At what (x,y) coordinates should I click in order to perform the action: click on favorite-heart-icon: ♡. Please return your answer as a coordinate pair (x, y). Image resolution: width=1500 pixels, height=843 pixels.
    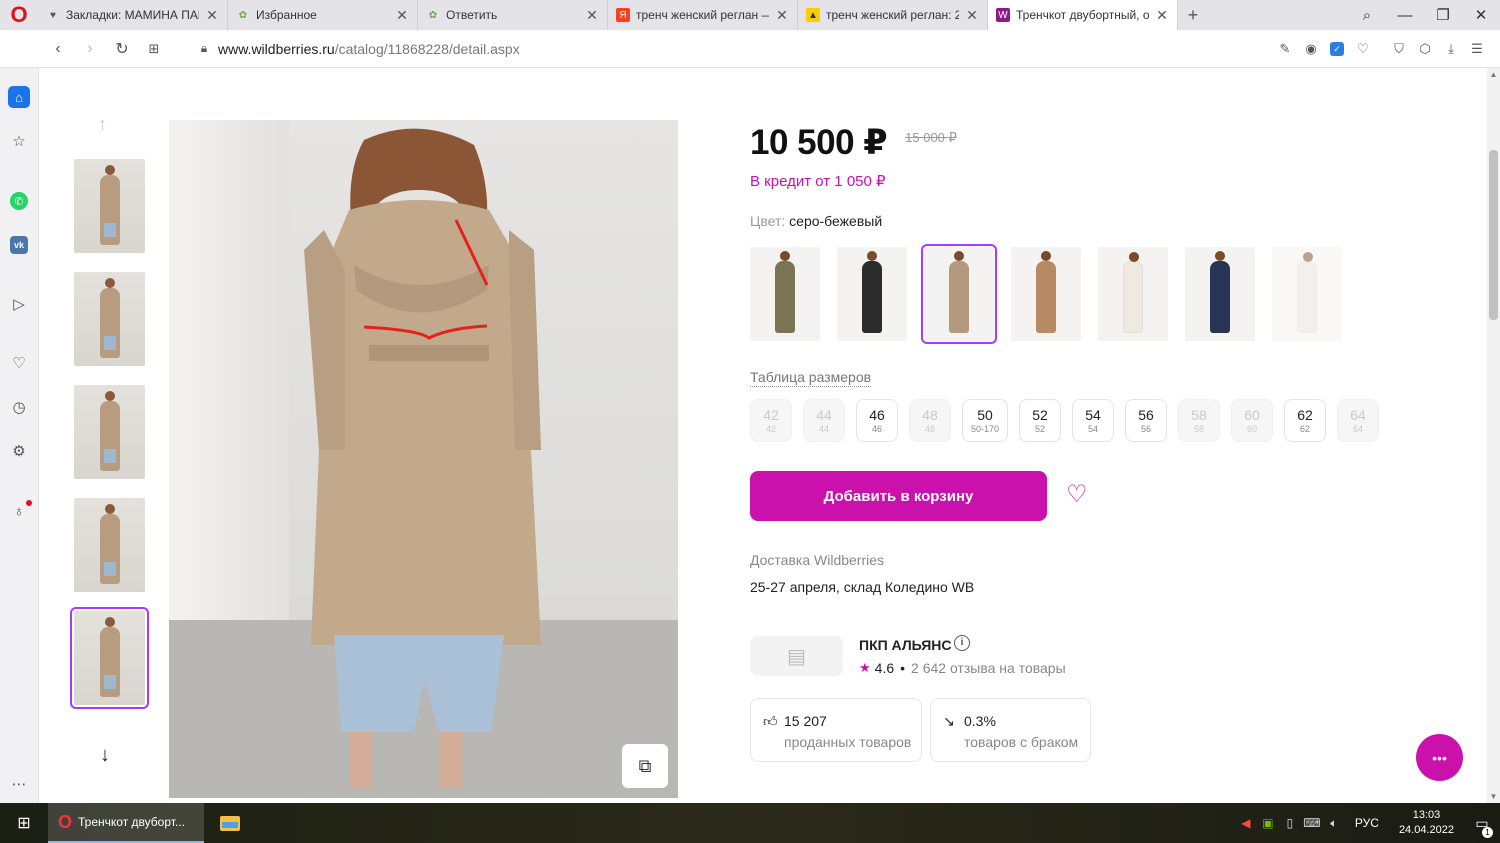
    Looking at the image, I should click on (1077, 495).